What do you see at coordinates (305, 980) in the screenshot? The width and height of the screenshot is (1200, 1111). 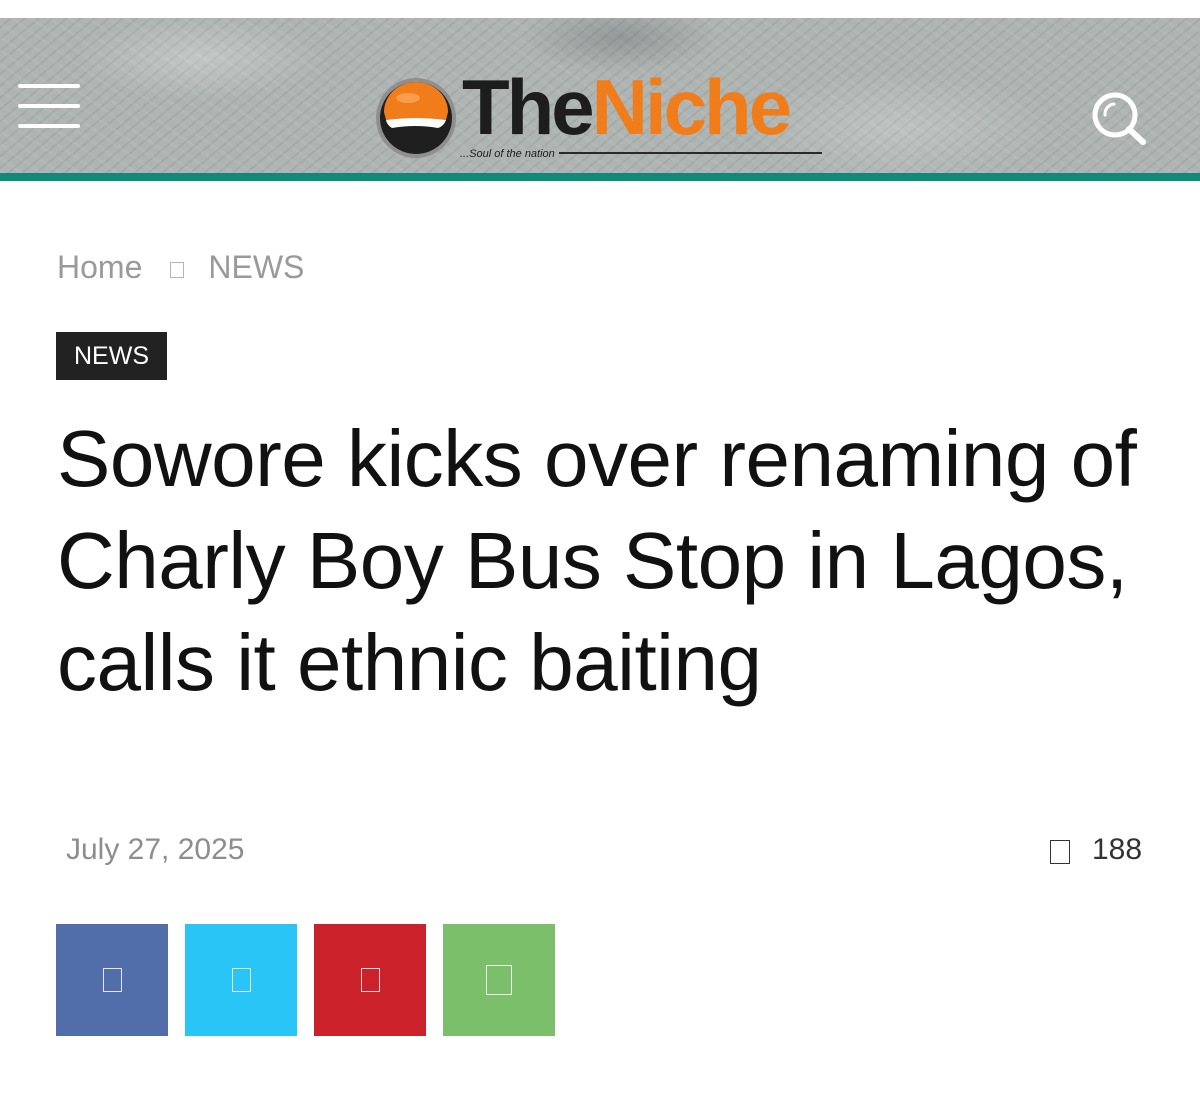 I see `share-buttons` at bounding box center [305, 980].